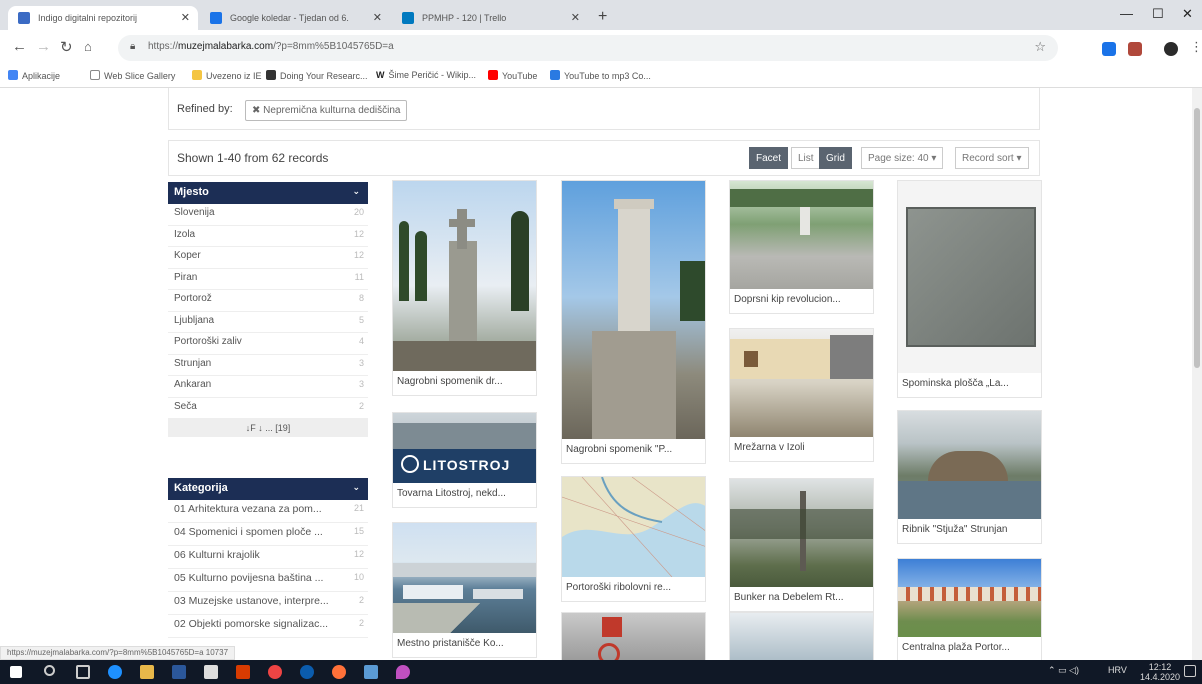  What do you see at coordinates (49, 670) in the screenshot?
I see `search-icon` at bounding box center [49, 670].